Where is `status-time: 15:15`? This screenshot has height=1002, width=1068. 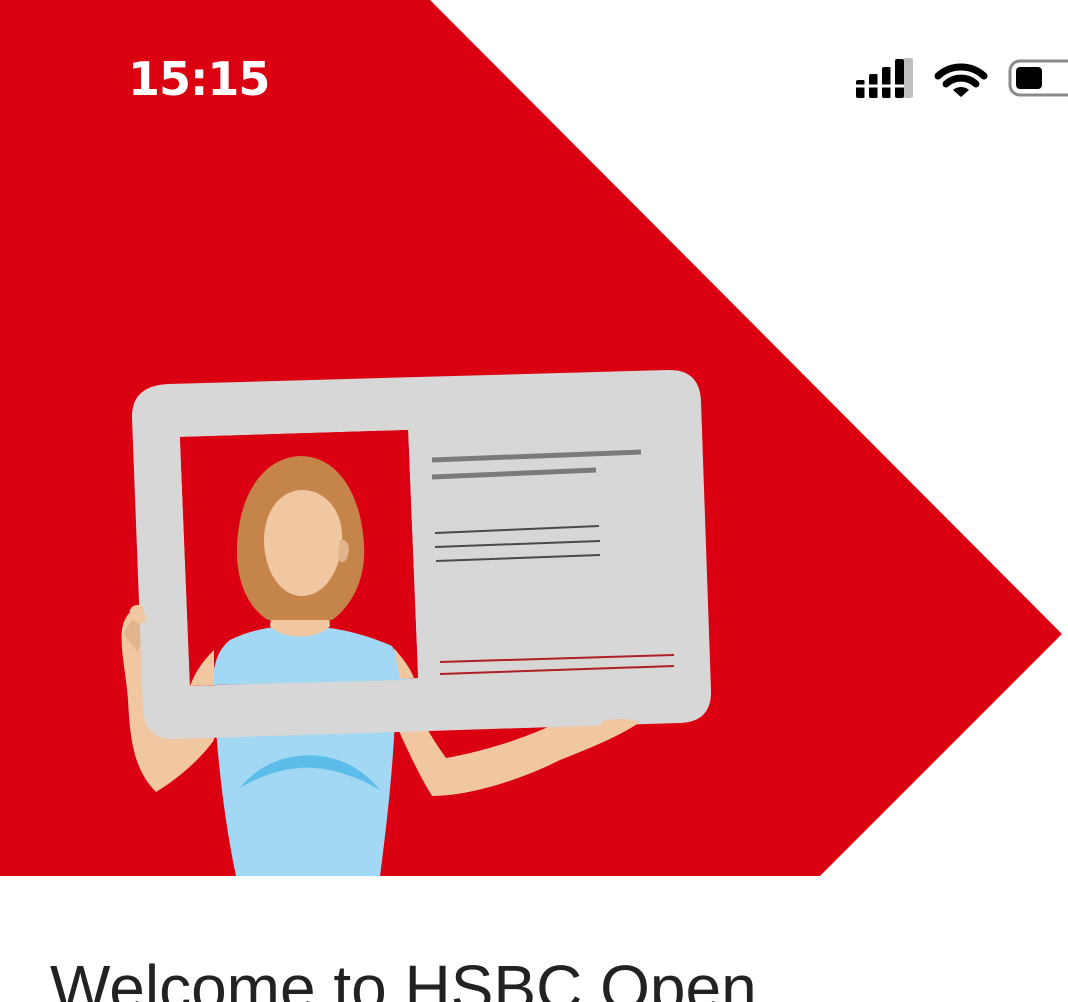 status-time: 15:15 is located at coordinates (199, 79).